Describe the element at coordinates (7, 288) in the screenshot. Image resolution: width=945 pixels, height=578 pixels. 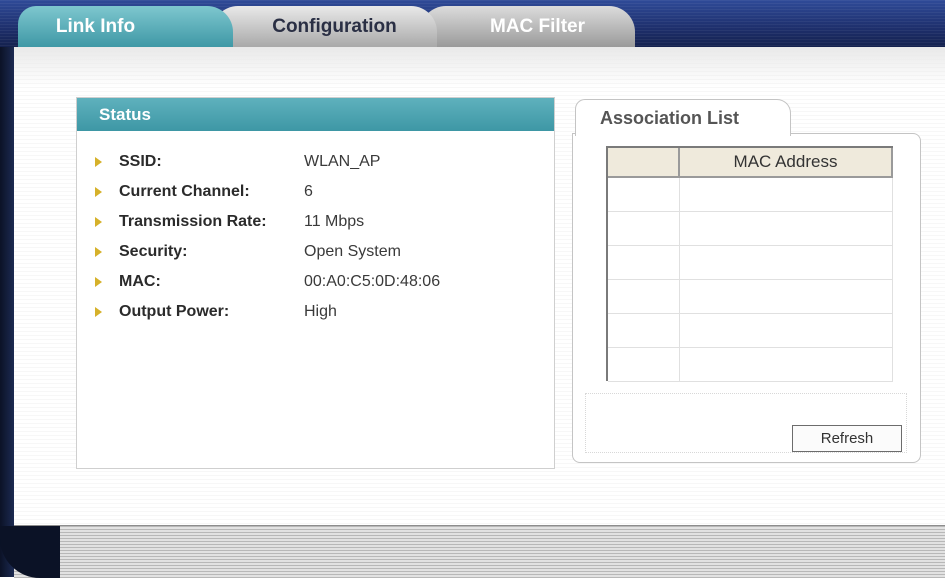
I see `window-frame-left` at that location.